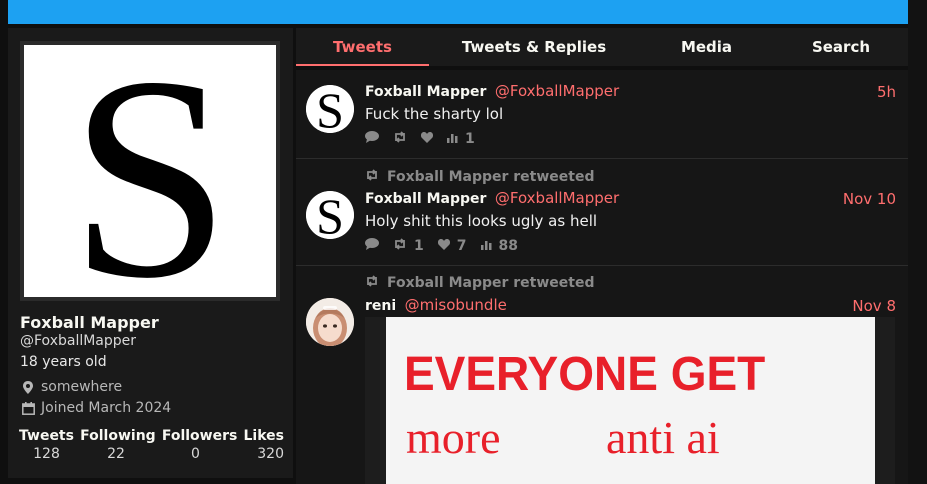 The width and height of the screenshot is (927, 484). What do you see at coordinates (874, 306) in the screenshot?
I see `tweet-date: Nov 8` at bounding box center [874, 306].